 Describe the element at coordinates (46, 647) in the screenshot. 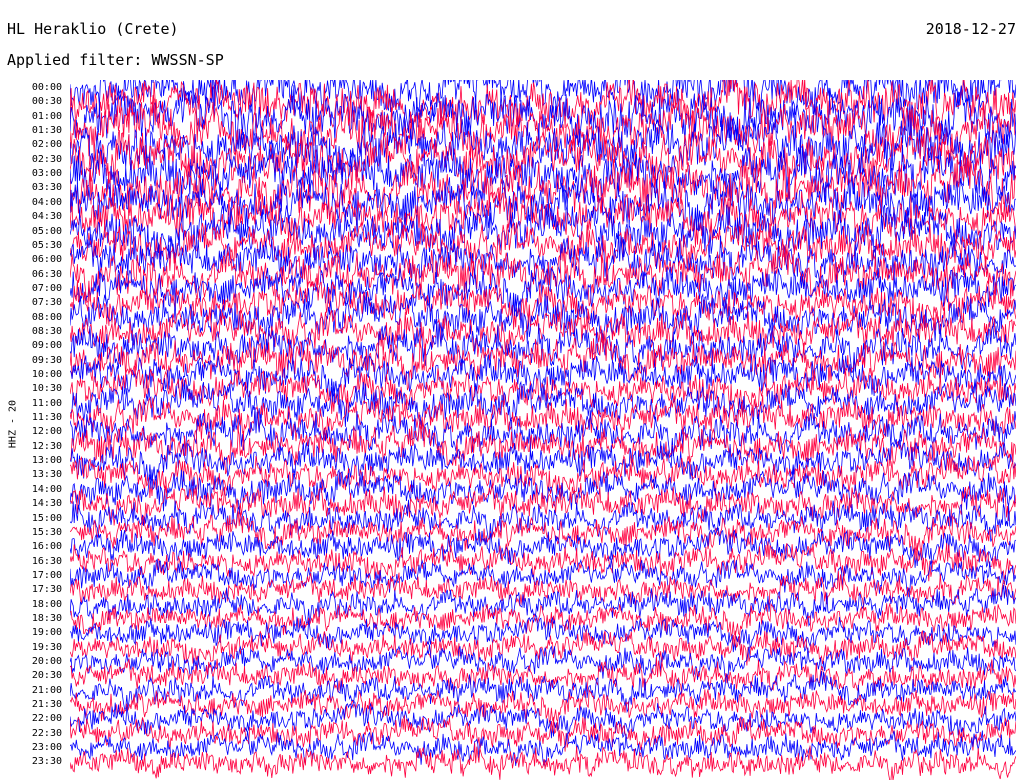

I see `time-tick-label: 19:30` at that location.